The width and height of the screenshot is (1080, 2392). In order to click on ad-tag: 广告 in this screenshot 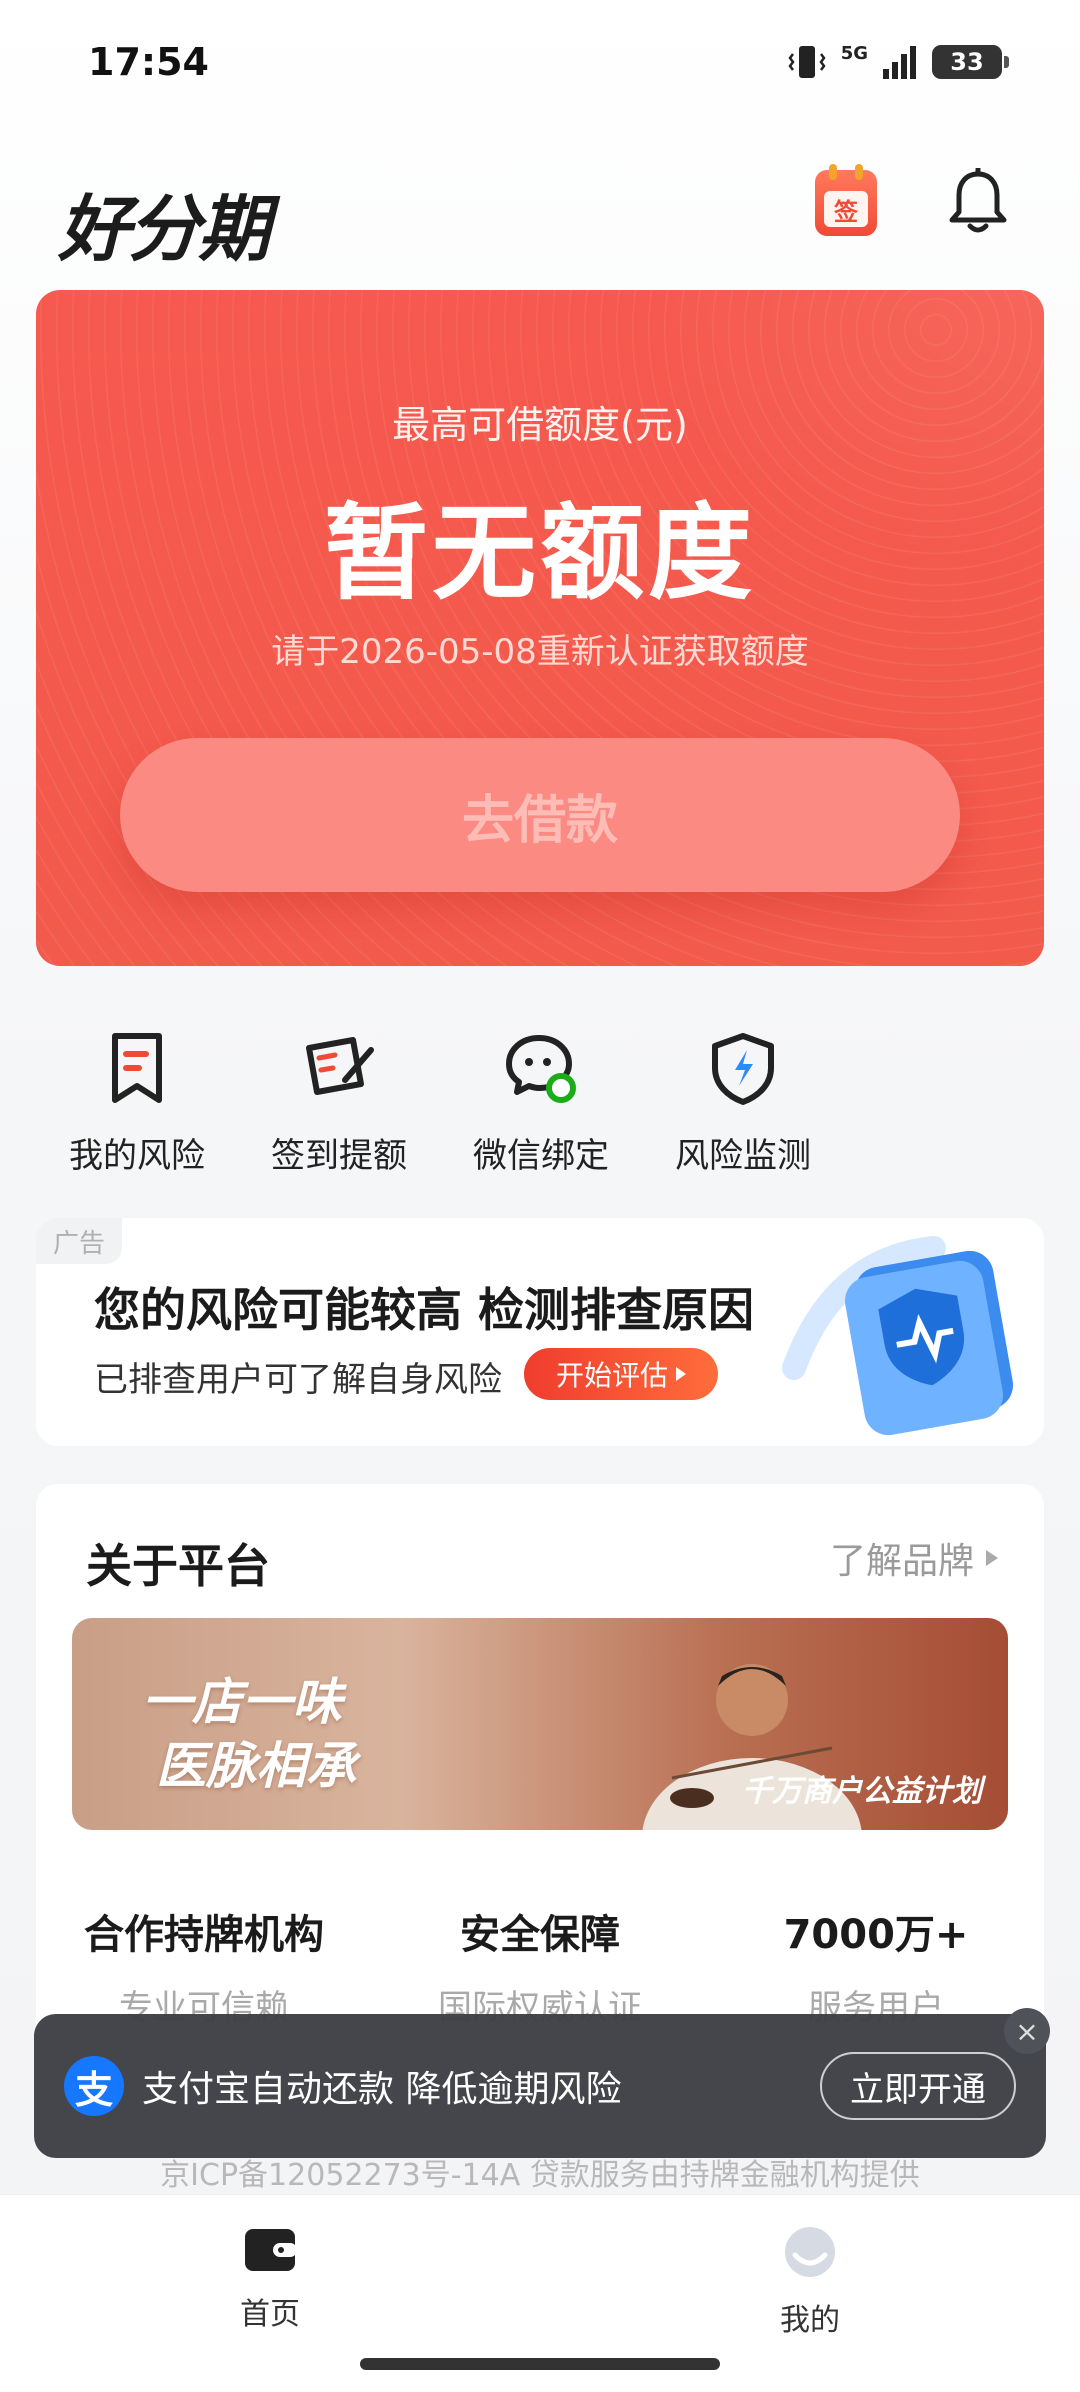, I will do `click(79, 1241)`.